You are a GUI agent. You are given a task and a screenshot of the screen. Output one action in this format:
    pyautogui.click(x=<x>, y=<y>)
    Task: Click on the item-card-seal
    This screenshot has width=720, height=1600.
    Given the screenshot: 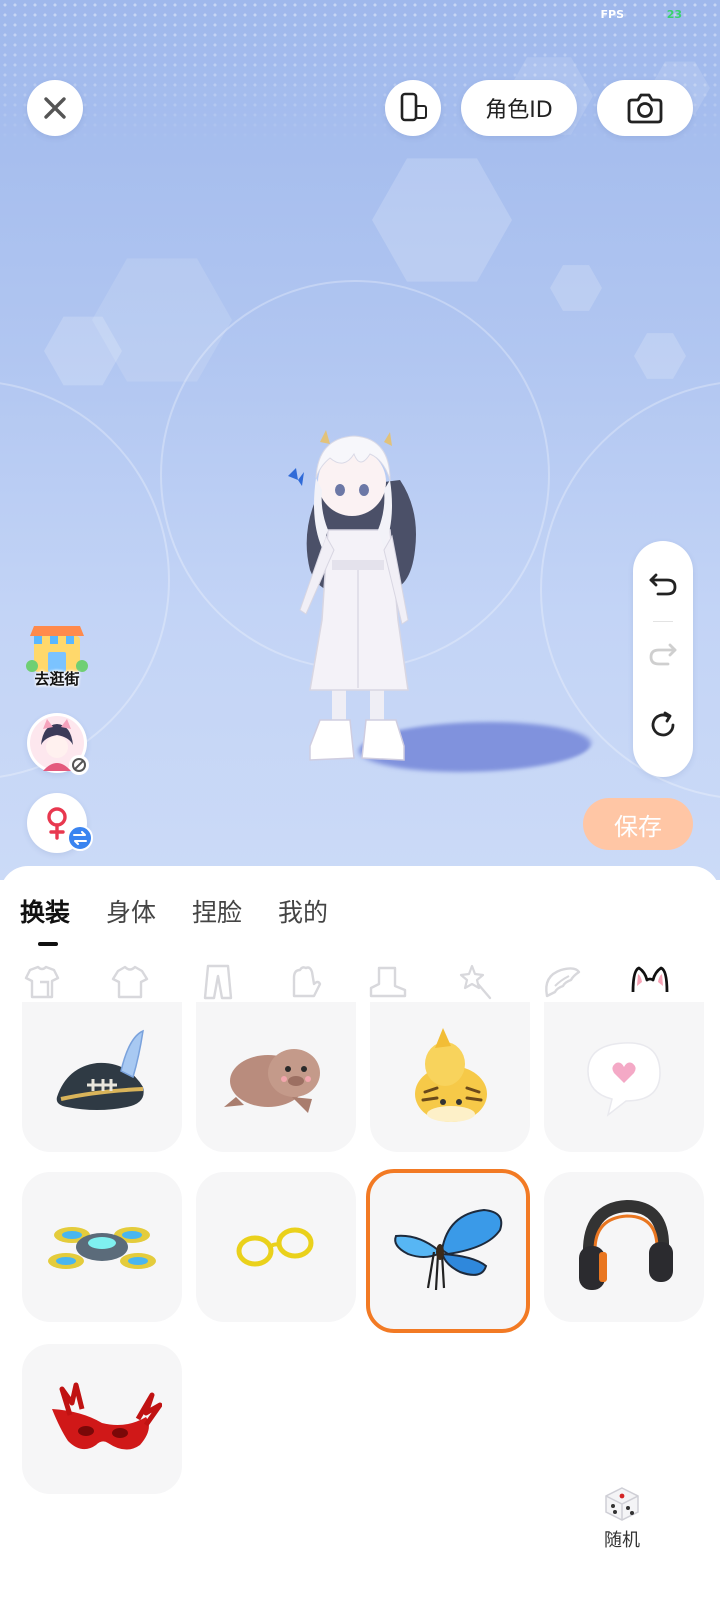 What is the action you would take?
    pyautogui.click(x=276, y=1077)
    